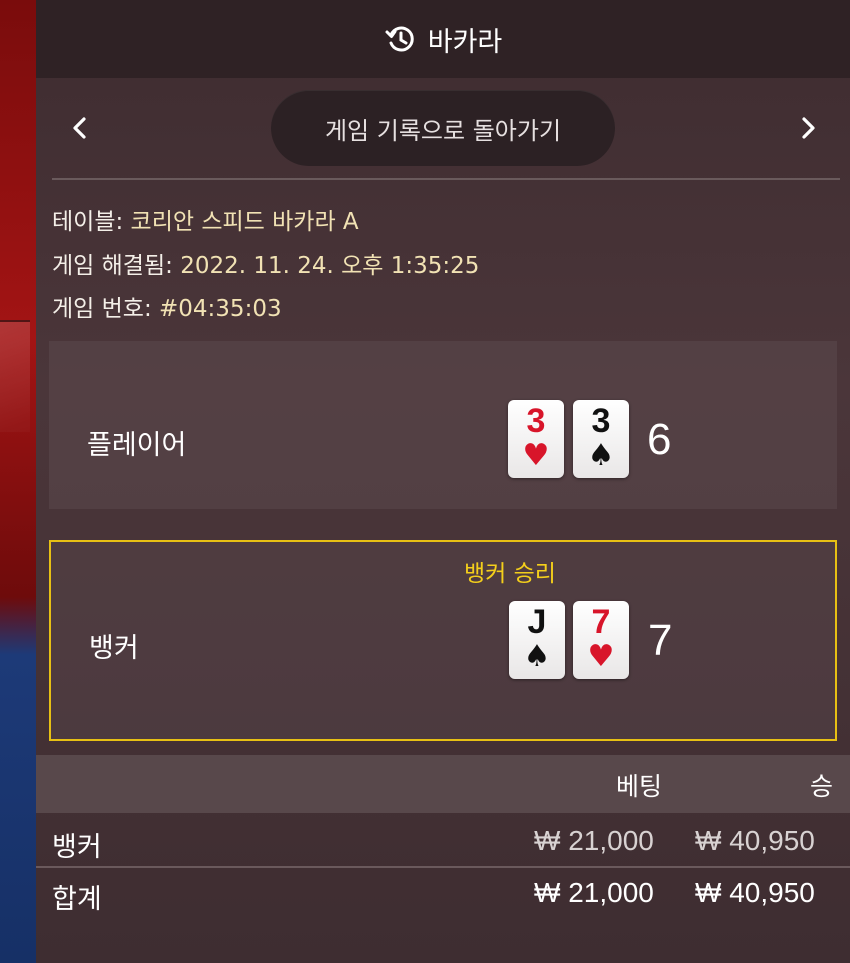 The image size is (850, 963). Describe the element at coordinates (443, 893) in the screenshot. I see `table-row-total: 합계 ₩ 21,000 ₩ 40,950` at that location.